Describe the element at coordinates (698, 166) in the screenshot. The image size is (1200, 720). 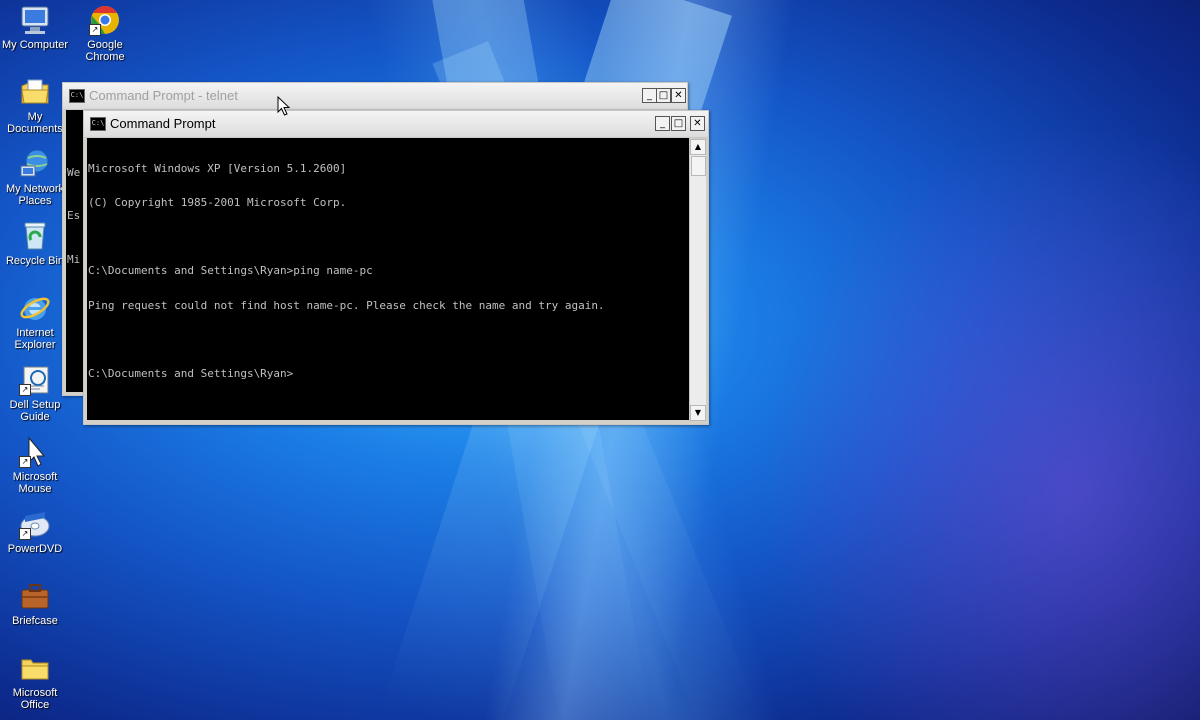
I see `scrollbar-thumb` at that location.